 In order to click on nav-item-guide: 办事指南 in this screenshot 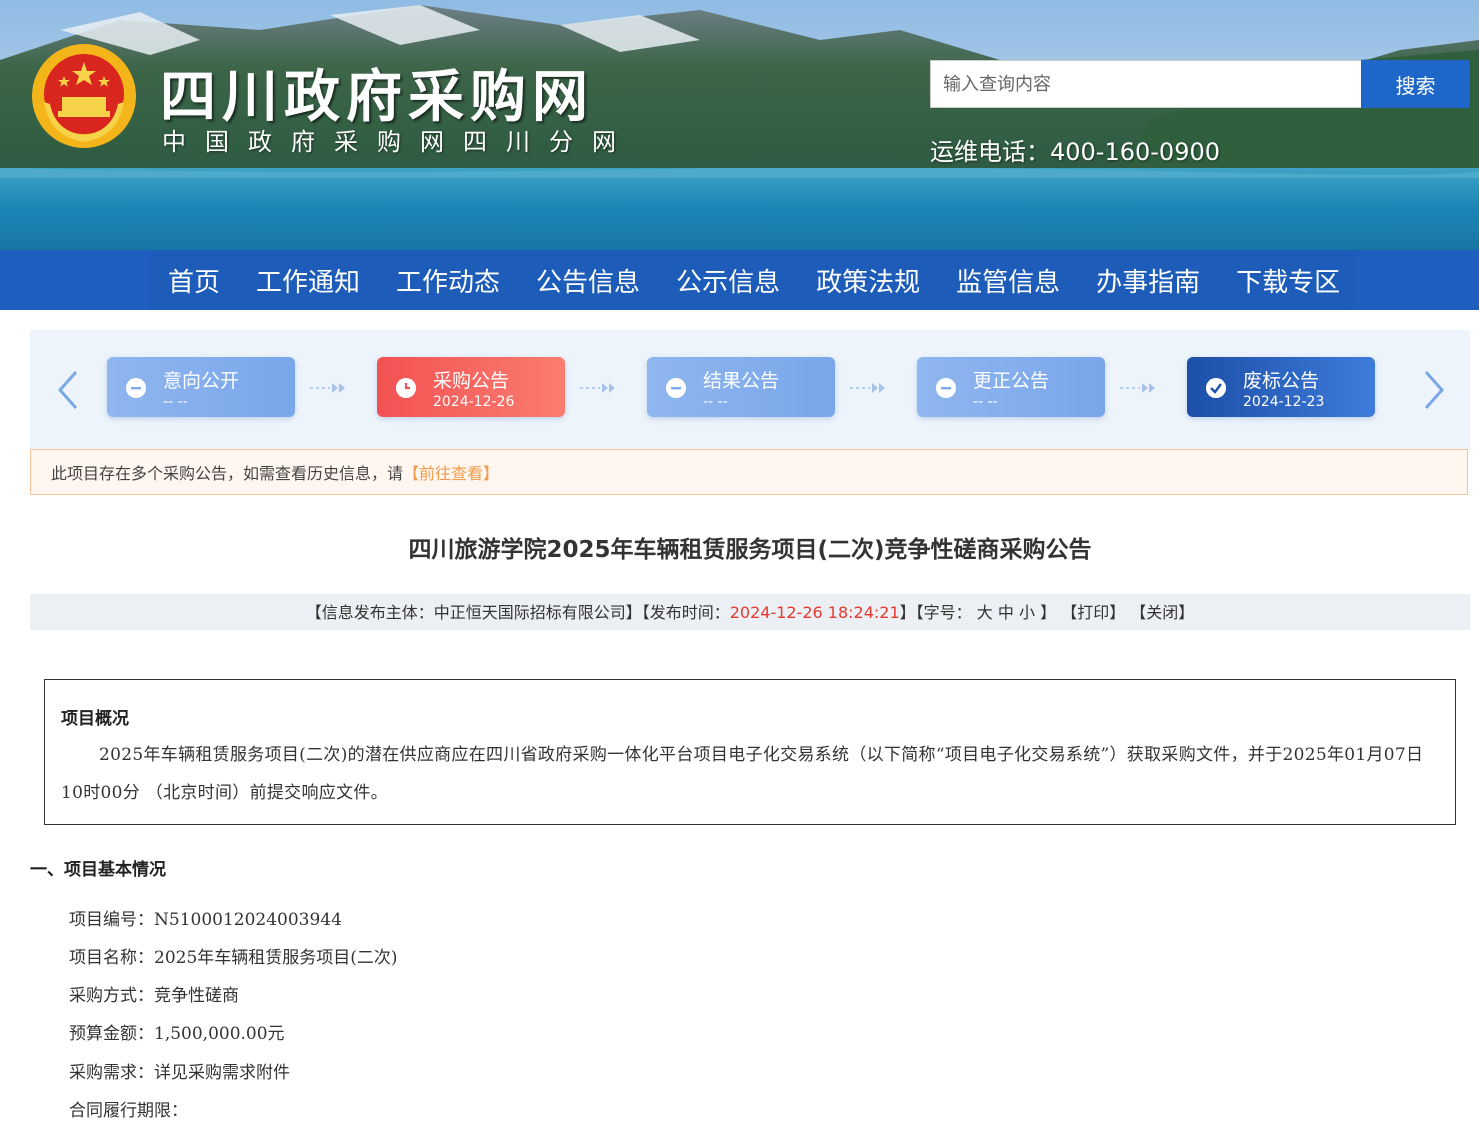, I will do `click(1148, 280)`.